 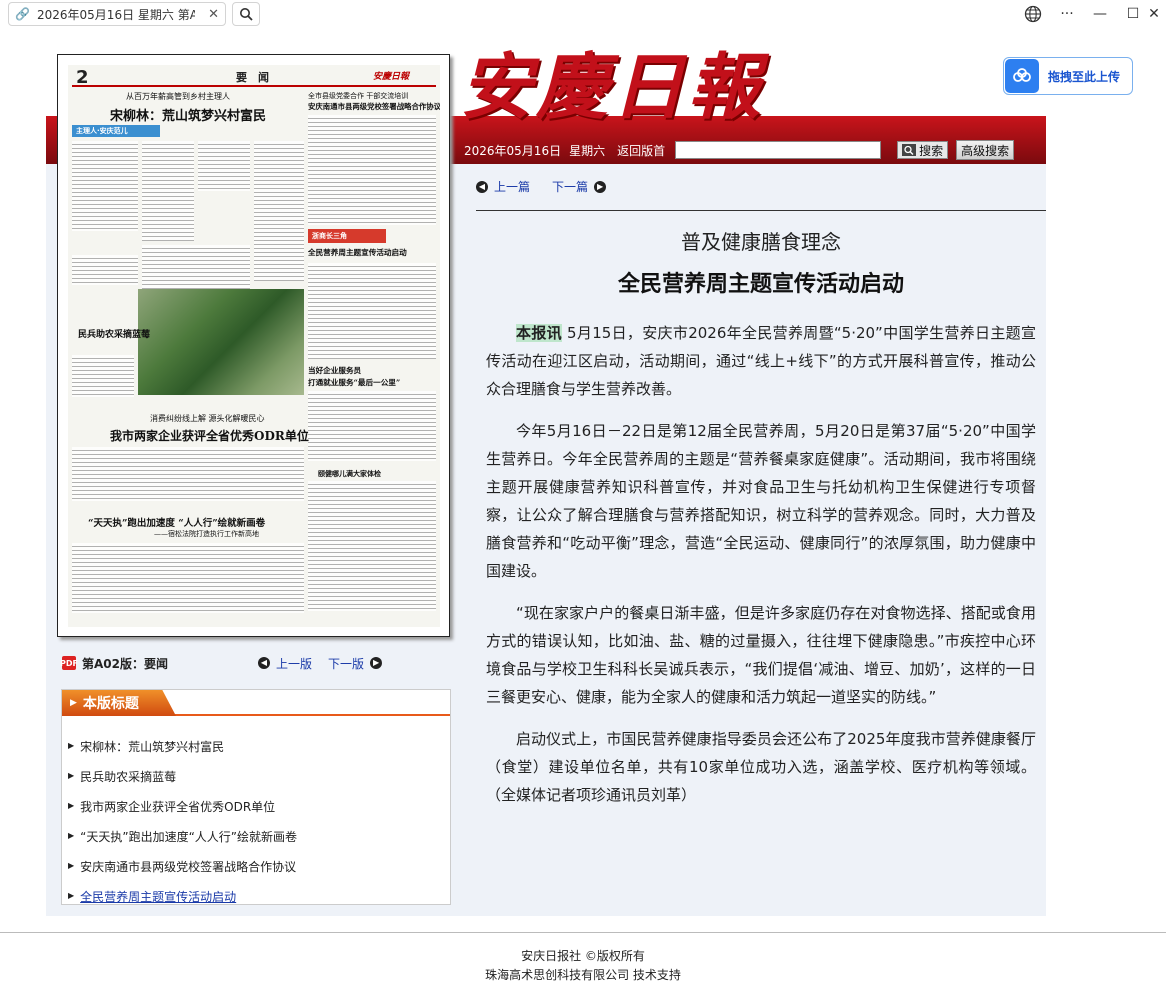 I want to click on headline-item: ▶ 我市两家企业获评全省优秀ODR单位, so click(x=182, y=813).